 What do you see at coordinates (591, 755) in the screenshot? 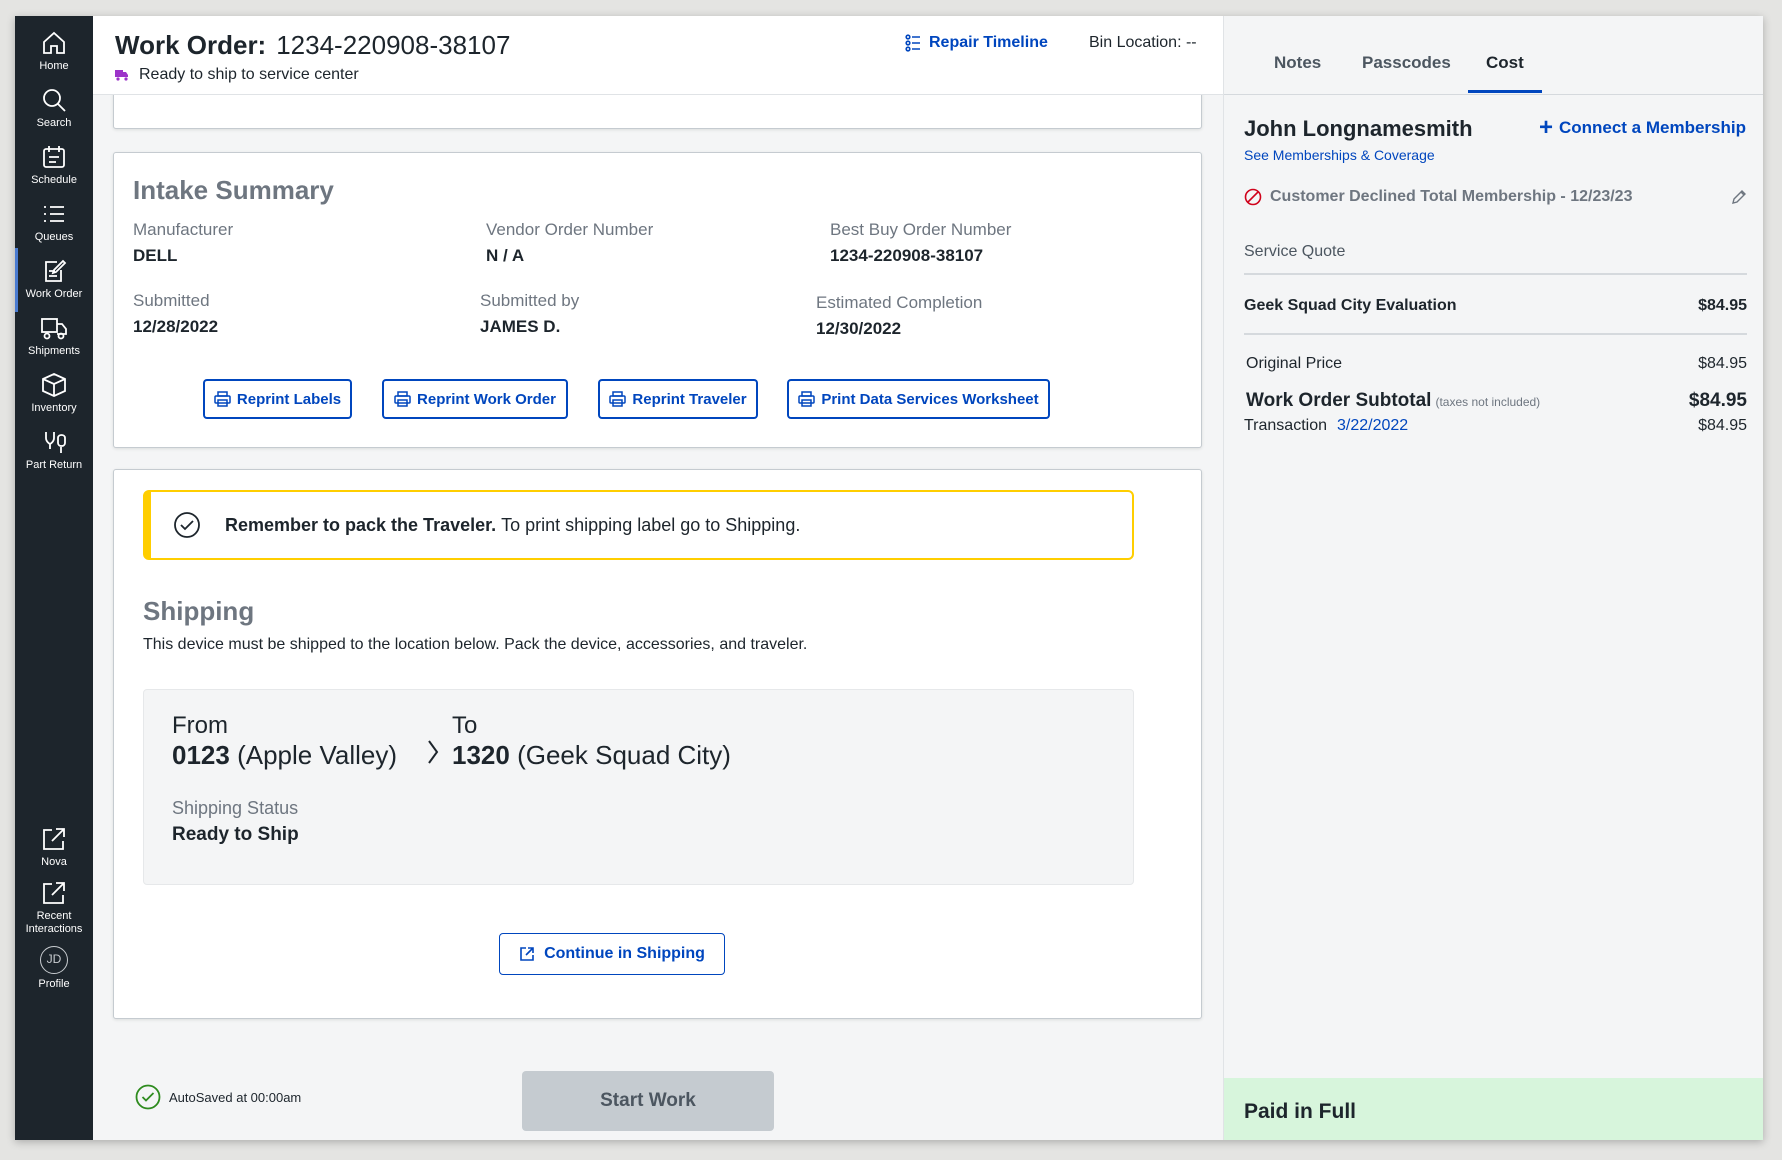
I see `to-location: 1320 (Geek Squad City)` at bounding box center [591, 755].